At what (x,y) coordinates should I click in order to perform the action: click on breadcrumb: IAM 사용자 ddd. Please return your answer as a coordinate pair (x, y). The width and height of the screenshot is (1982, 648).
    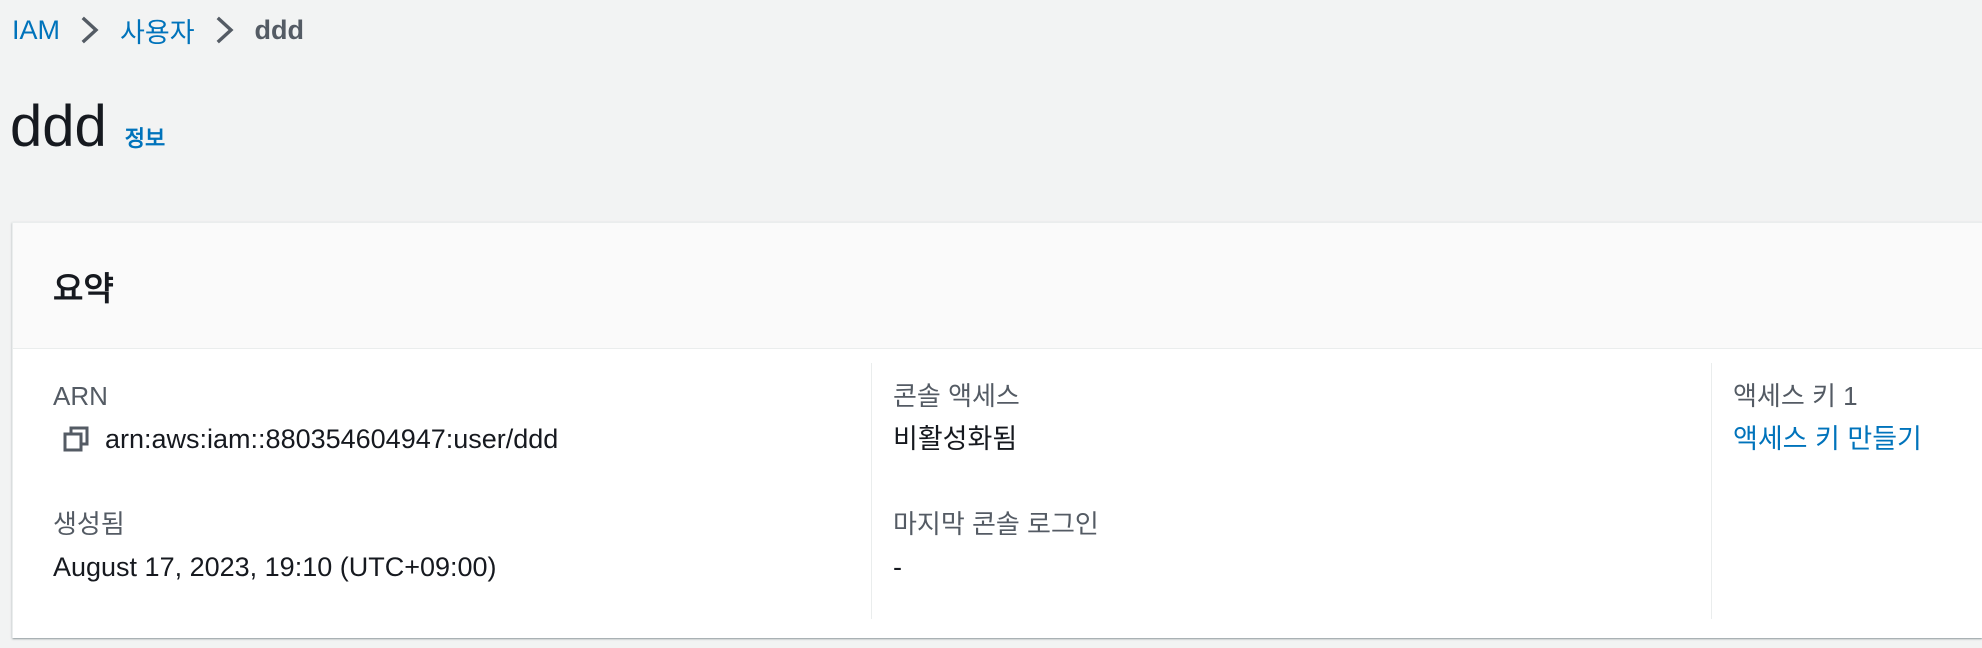
    Looking at the image, I should click on (158, 30).